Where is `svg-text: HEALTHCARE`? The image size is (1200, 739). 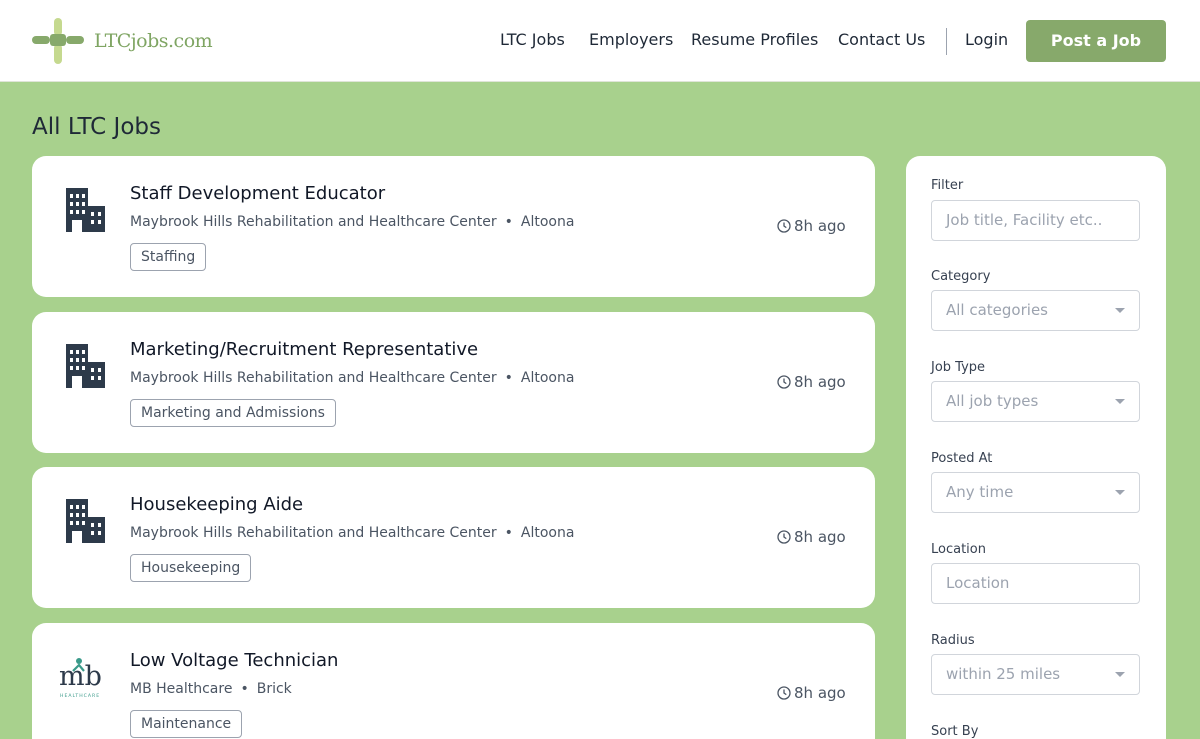 svg-text: HEALTHCARE is located at coordinates (80, 696).